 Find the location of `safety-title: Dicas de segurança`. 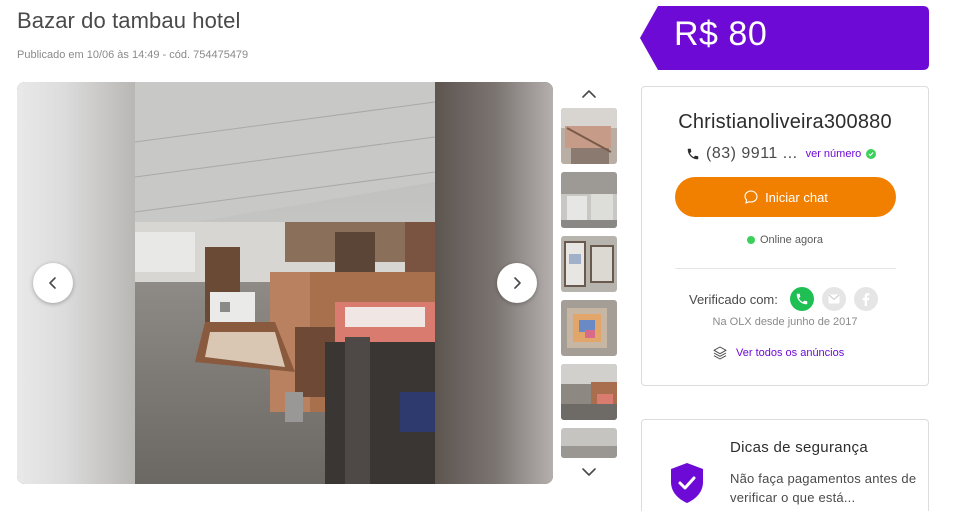

safety-title: Dicas de segurança is located at coordinates (799, 447).